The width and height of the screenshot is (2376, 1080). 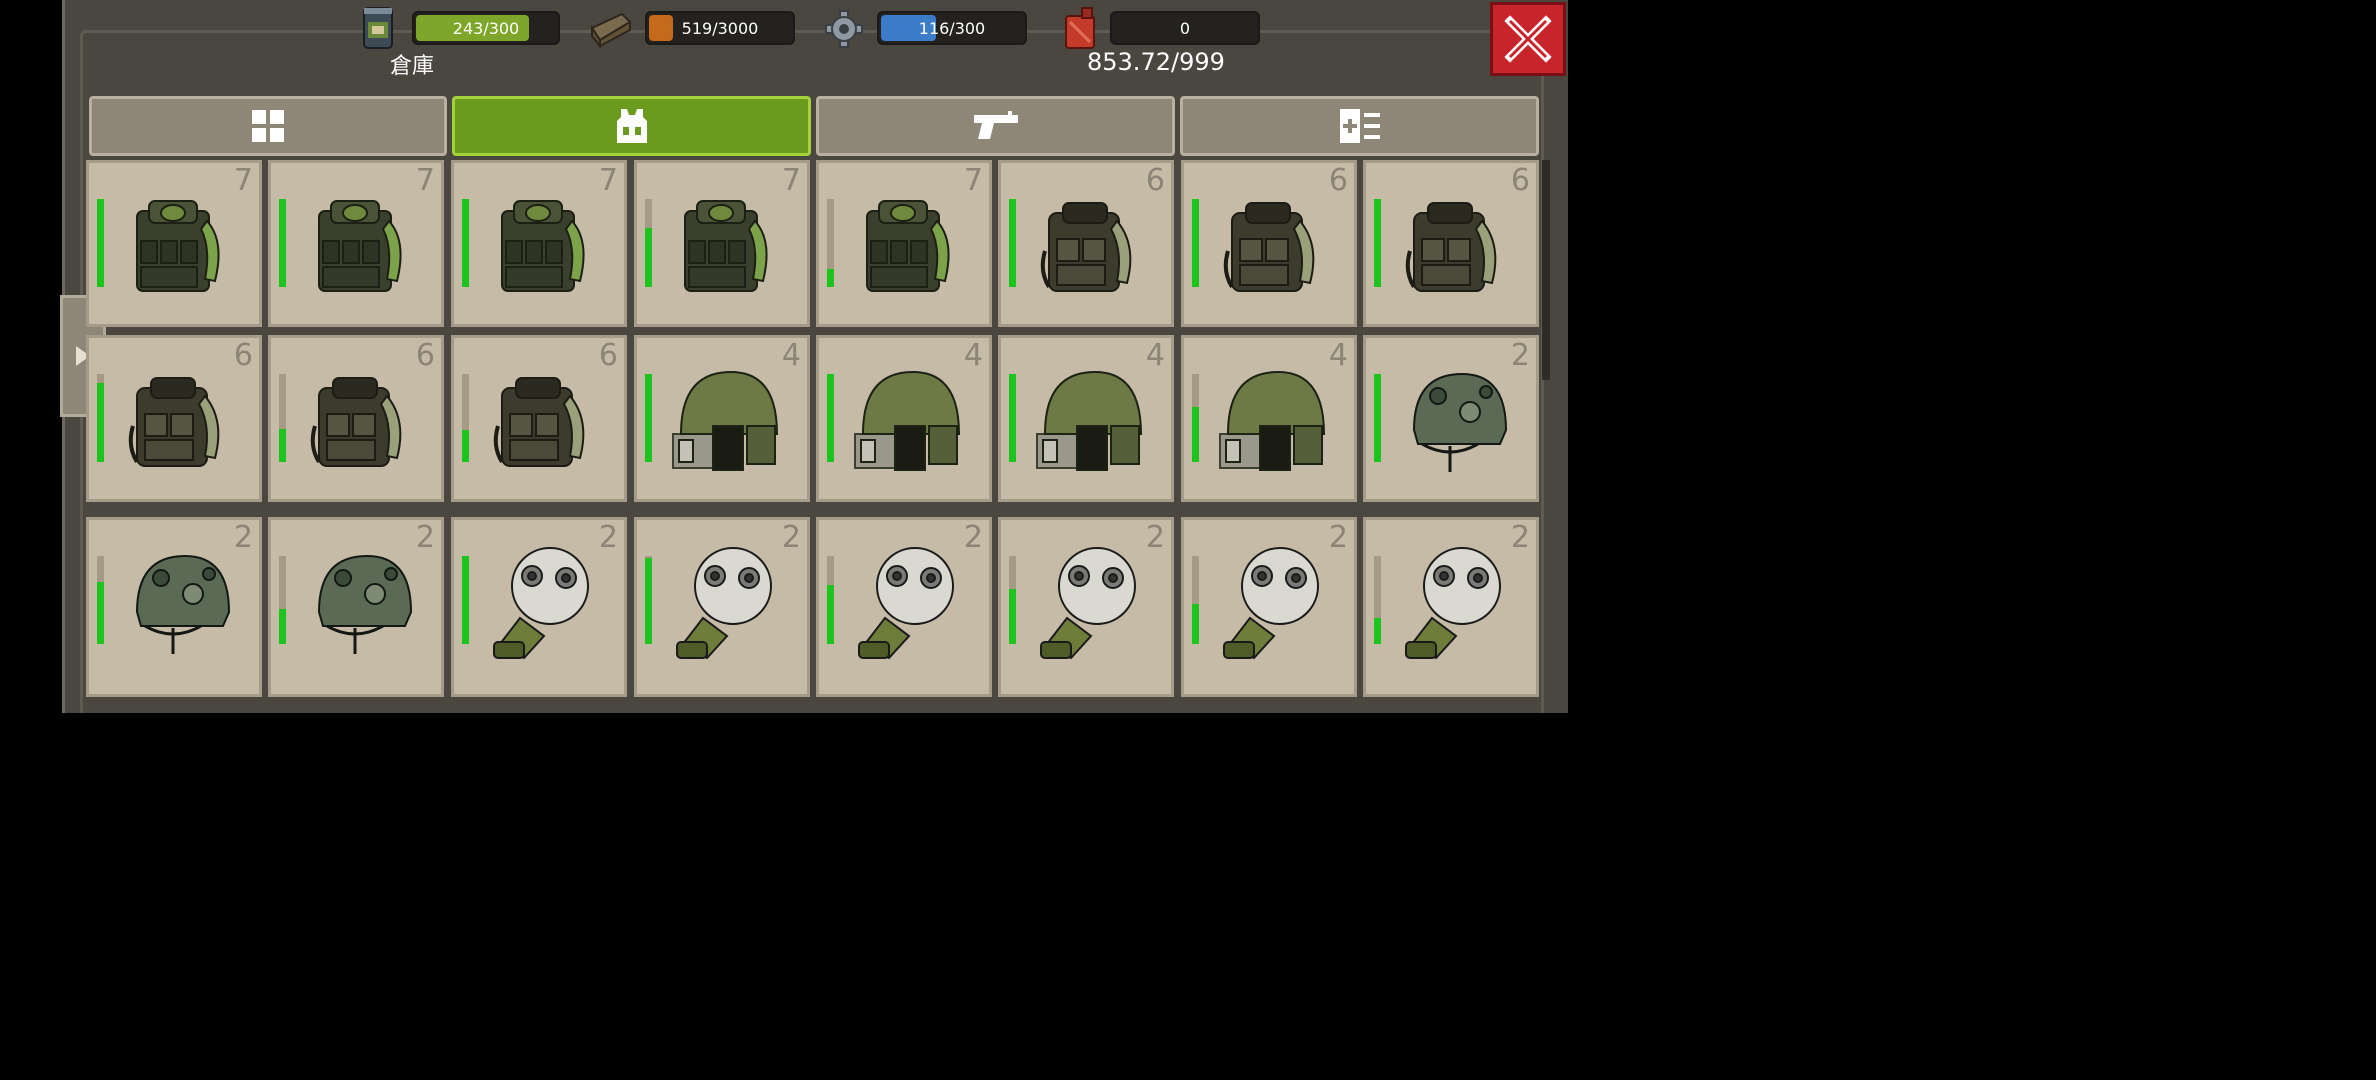 I want to click on tab-weapons, so click(x=995, y=126).